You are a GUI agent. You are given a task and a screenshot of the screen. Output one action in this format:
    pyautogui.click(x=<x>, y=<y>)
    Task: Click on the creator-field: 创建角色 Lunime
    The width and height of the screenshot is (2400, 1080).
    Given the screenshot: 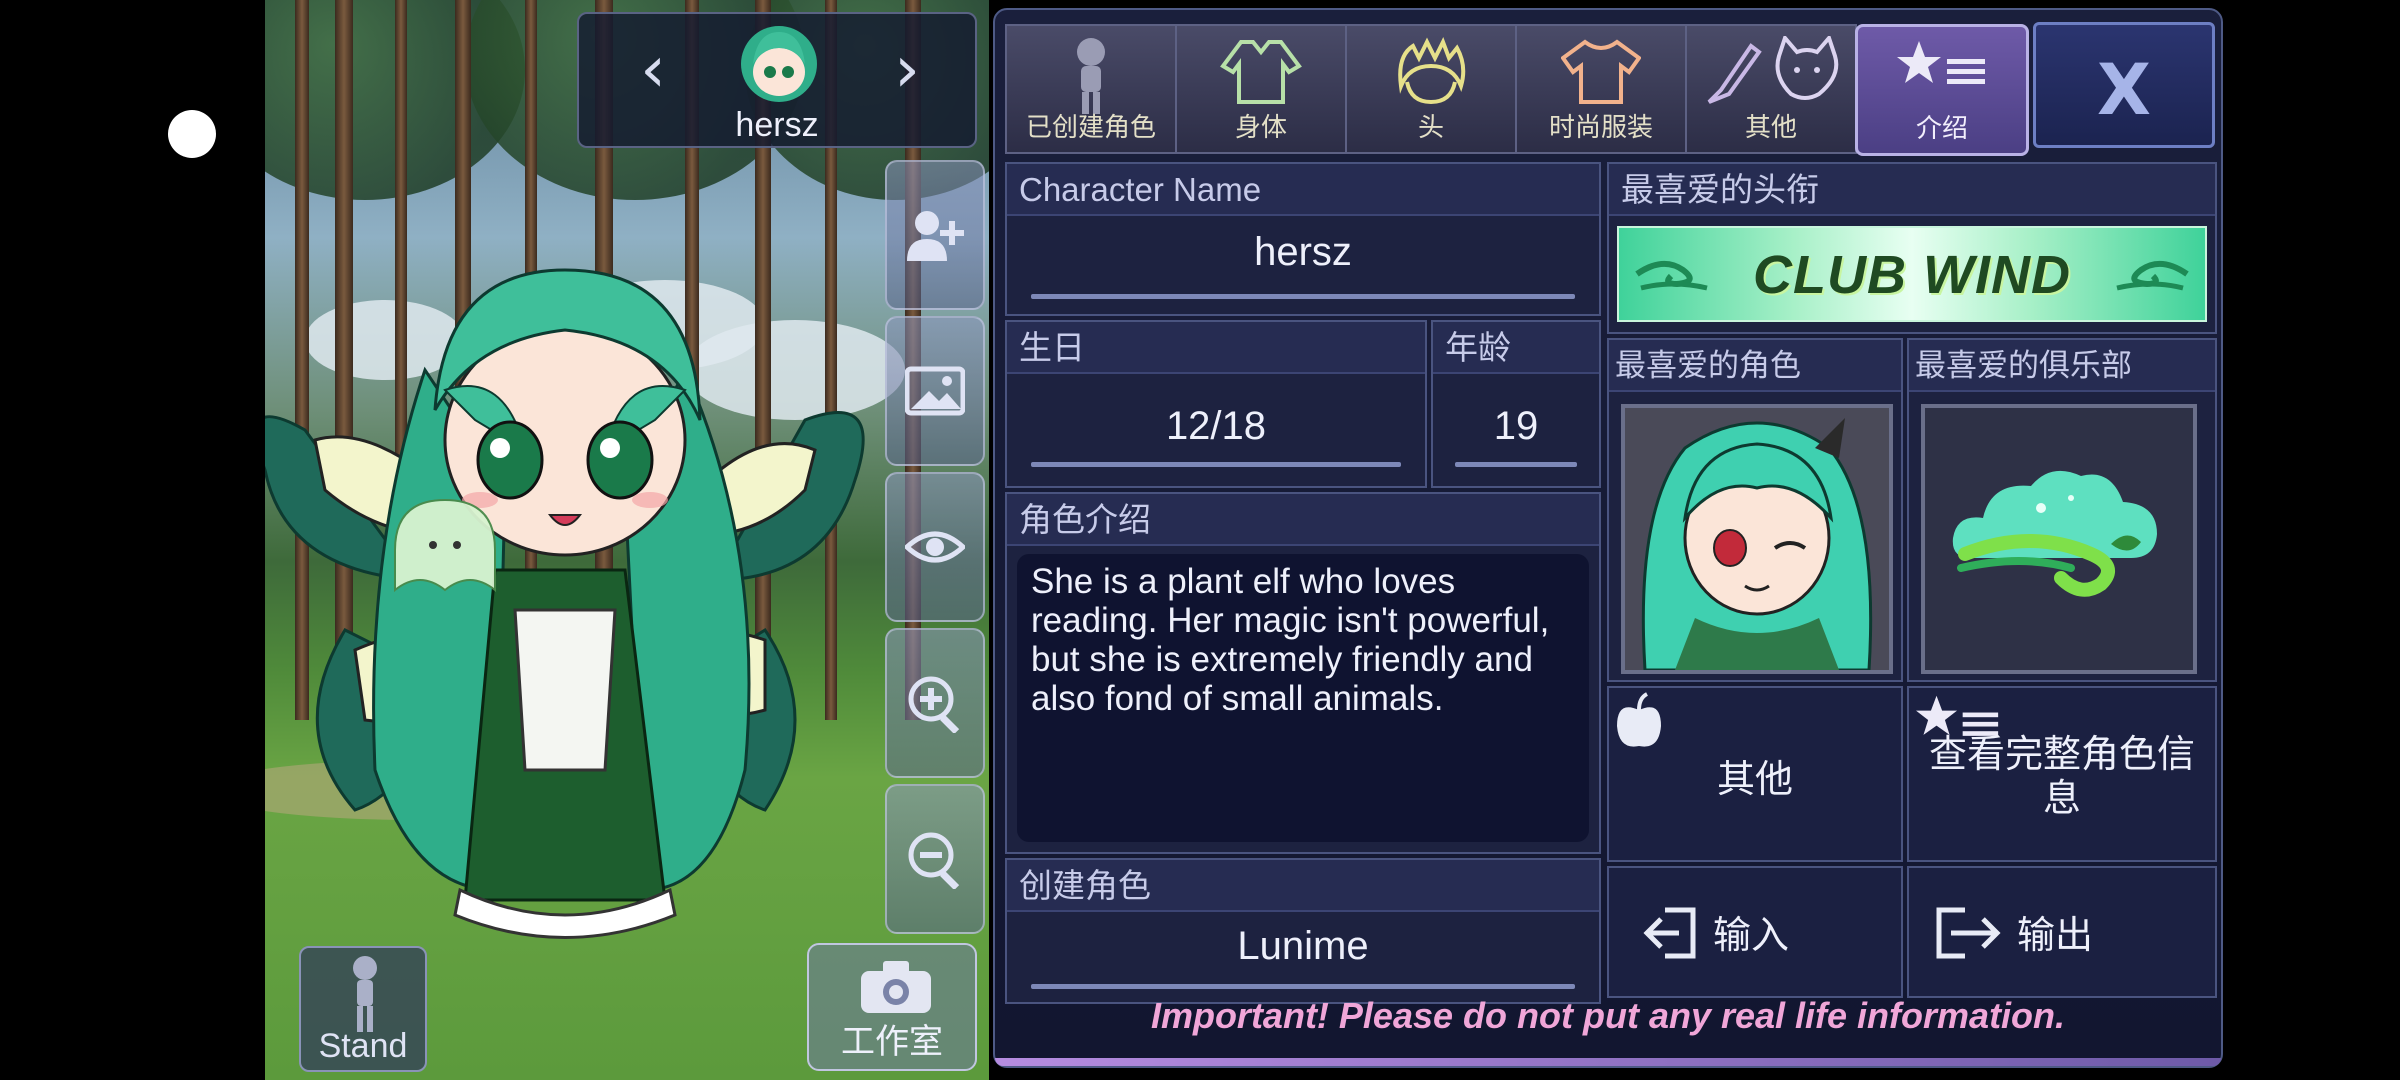 What is the action you would take?
    pyautogui.click(x=1303, y=931)
    